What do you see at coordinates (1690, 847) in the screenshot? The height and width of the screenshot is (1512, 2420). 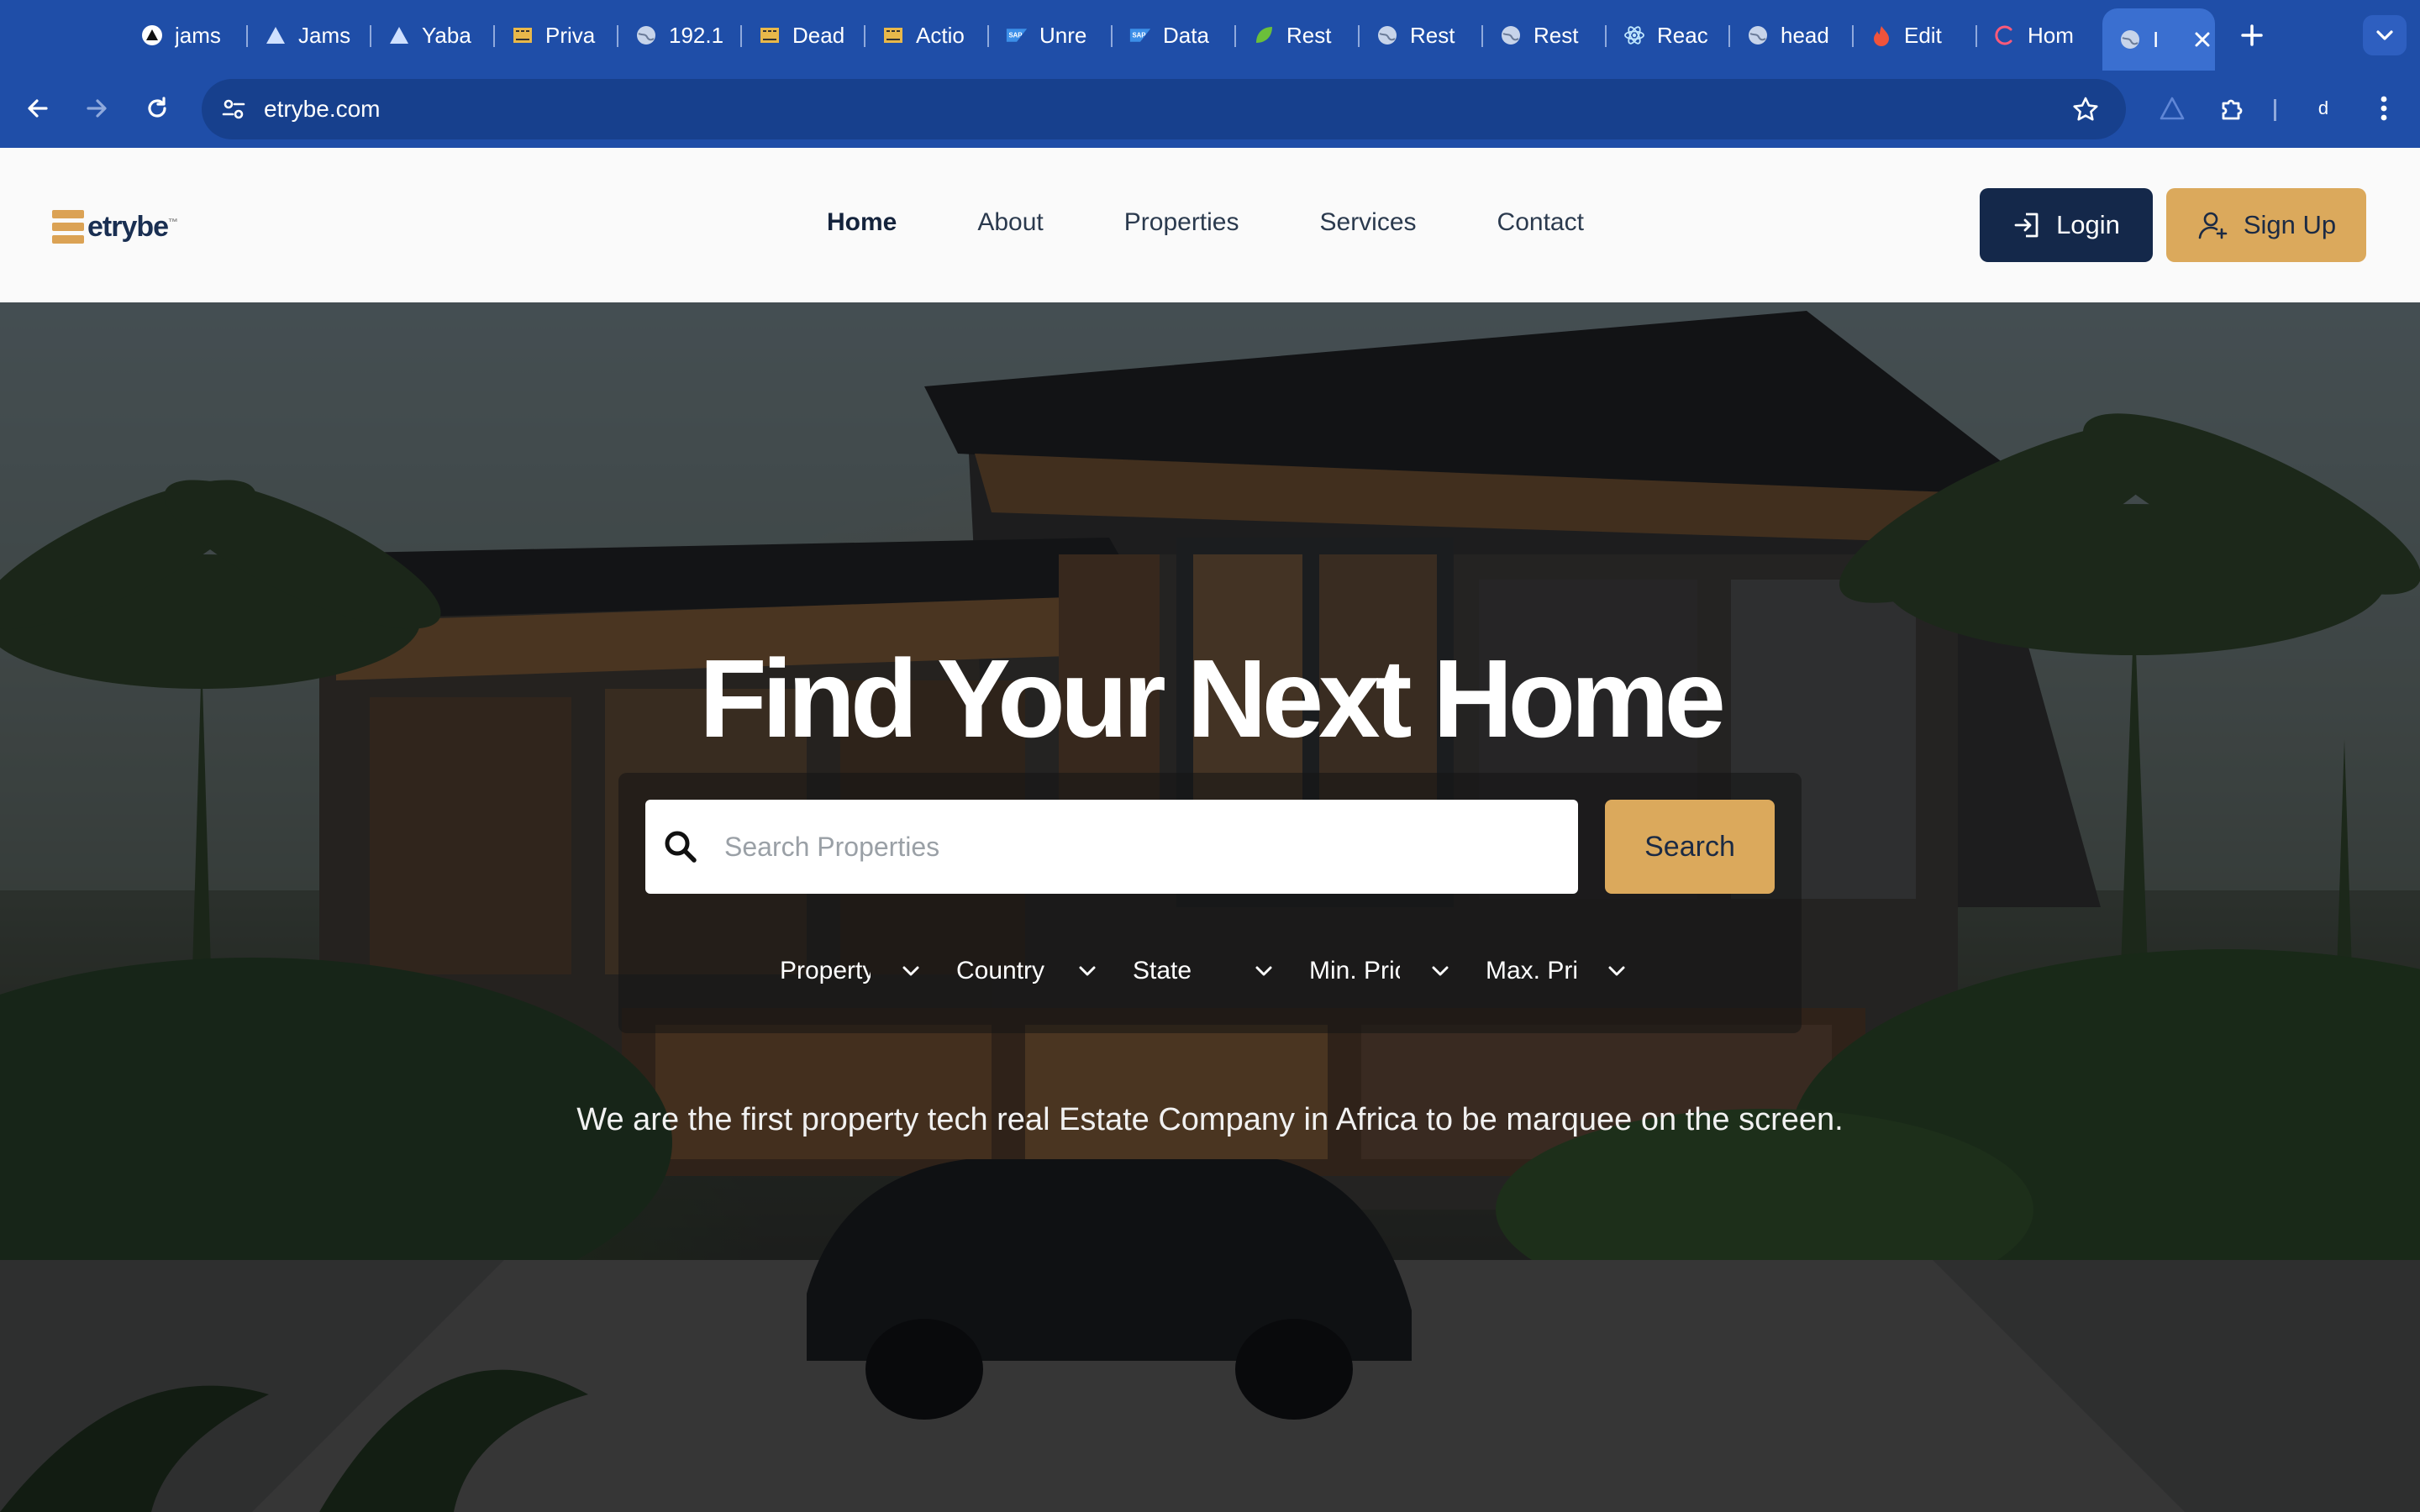 I see `search-button: Search` at bounding box center [1690, 847].